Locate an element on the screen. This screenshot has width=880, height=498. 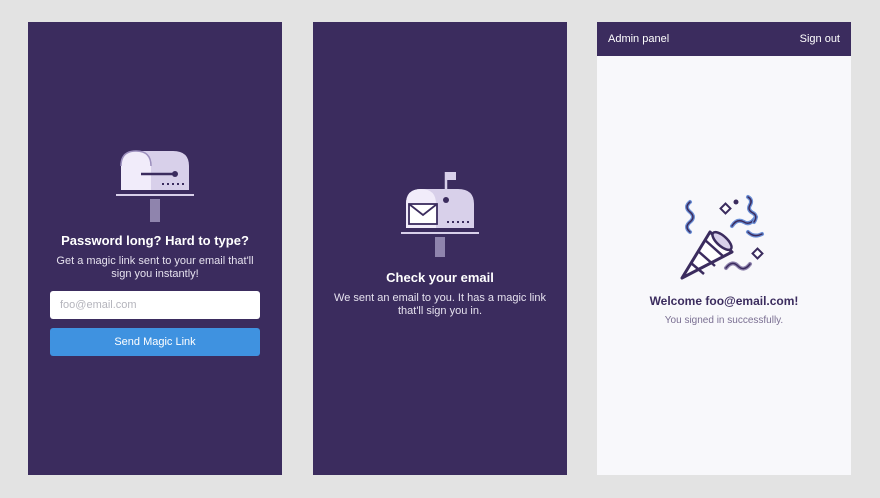
send-magic-link-button: Send Magic Link is located at coordinates (155, 342).